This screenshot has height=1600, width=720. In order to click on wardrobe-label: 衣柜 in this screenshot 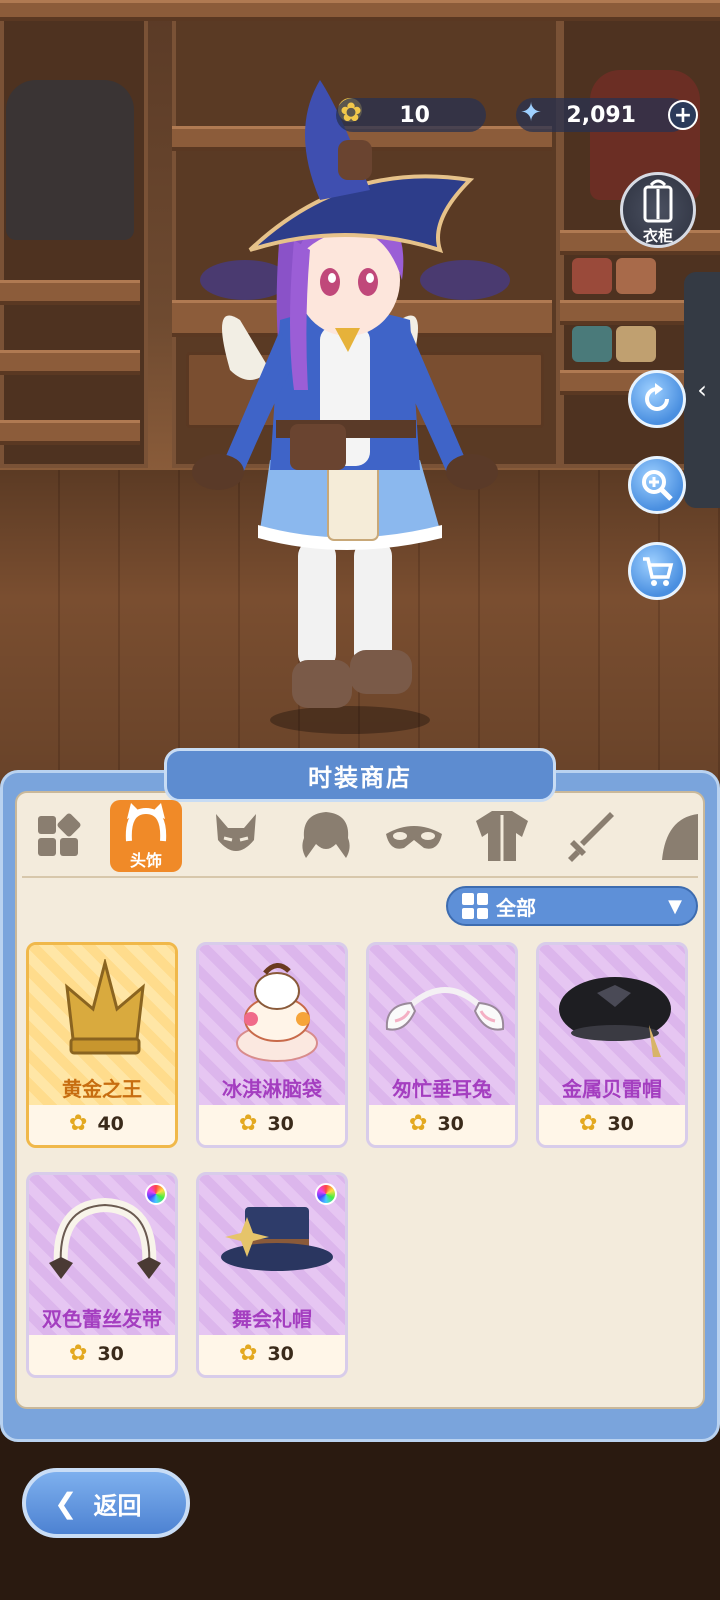, I will do `click(657, 236)`.